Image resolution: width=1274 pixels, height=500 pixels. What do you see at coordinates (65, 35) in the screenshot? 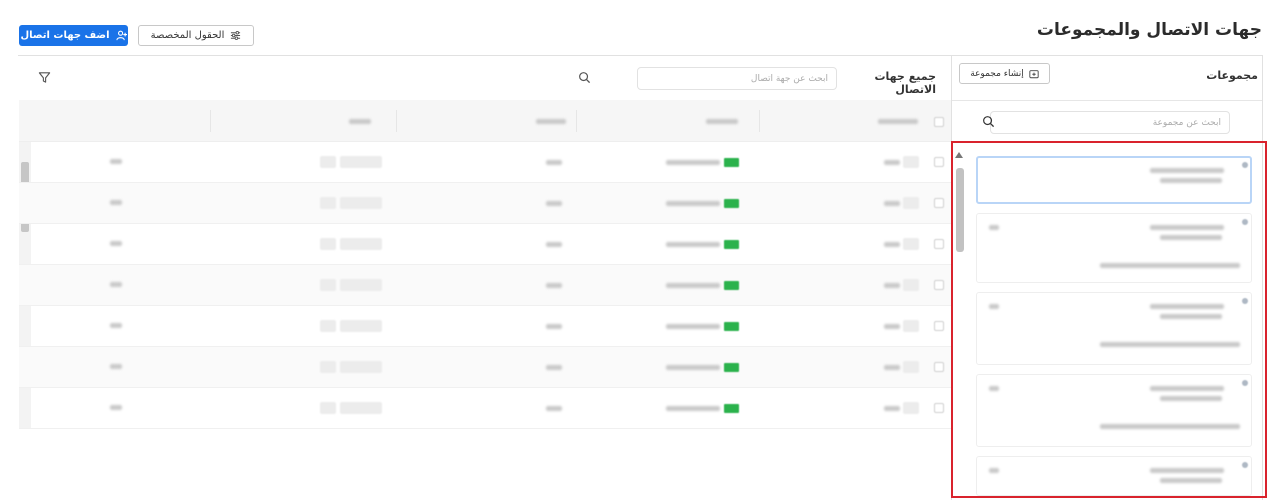
I see `add-contacts-label: اضف جهات اتصال` at bounding box center [65, 35].